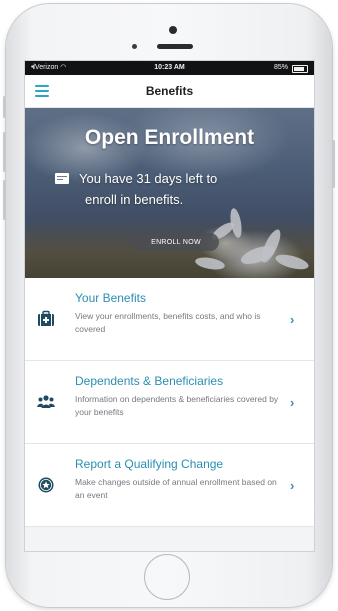 The height and width of the screenshot is (611, 338). Describe the element at coordinates (110, 298) in the screenshot. I see `item-title-your-benefits: Your Benefits` at that location.